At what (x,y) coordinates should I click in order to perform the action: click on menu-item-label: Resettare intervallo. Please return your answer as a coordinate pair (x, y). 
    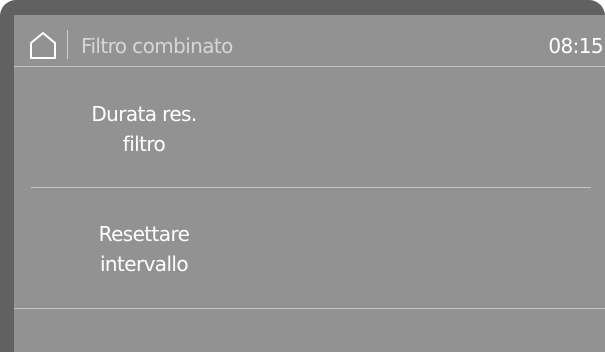
    Looking at the image, I should click on (144, 249).